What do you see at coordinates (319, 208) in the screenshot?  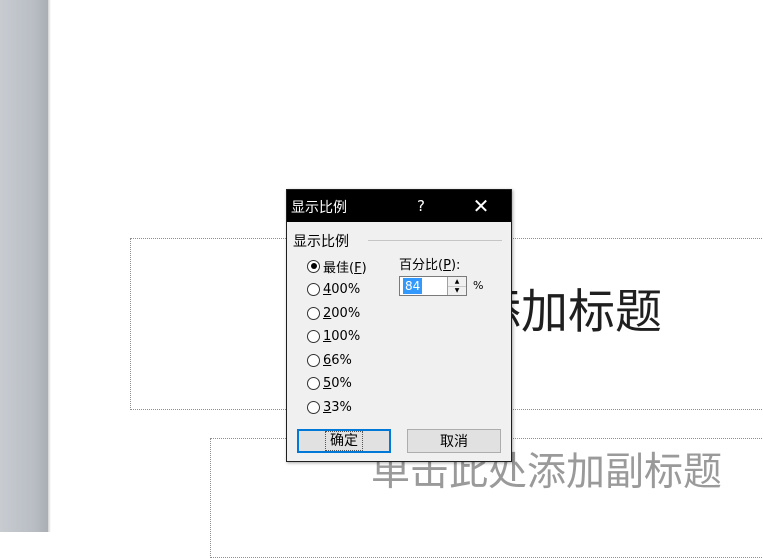 I see `dialog-title: 显示比例` at bounding box center [319, 208].